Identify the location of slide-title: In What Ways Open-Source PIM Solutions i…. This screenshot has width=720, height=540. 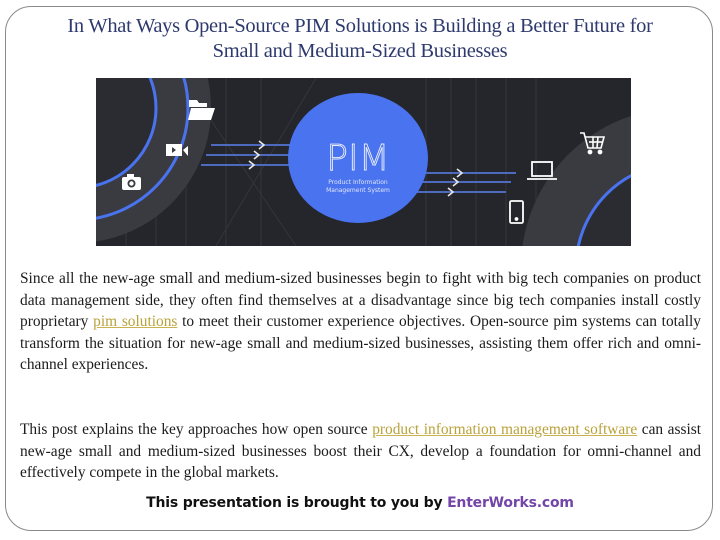
(360, 39).